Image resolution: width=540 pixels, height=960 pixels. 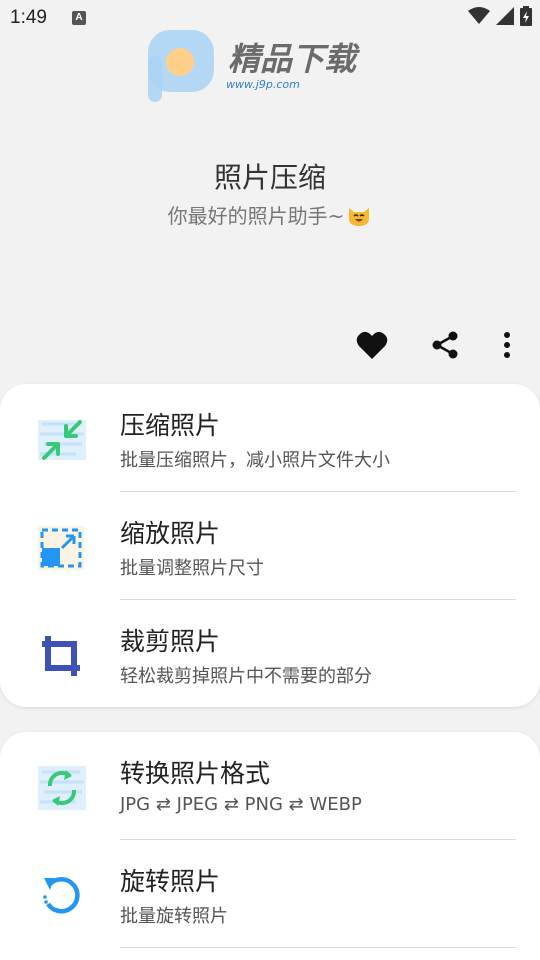 What do you see at coordinates (241, 804) in the screenshot?
I see `feature-description: JPG ⇄ JPEG ⇄ PNG ⇄ WEBP` at bounding box center [241, 804].